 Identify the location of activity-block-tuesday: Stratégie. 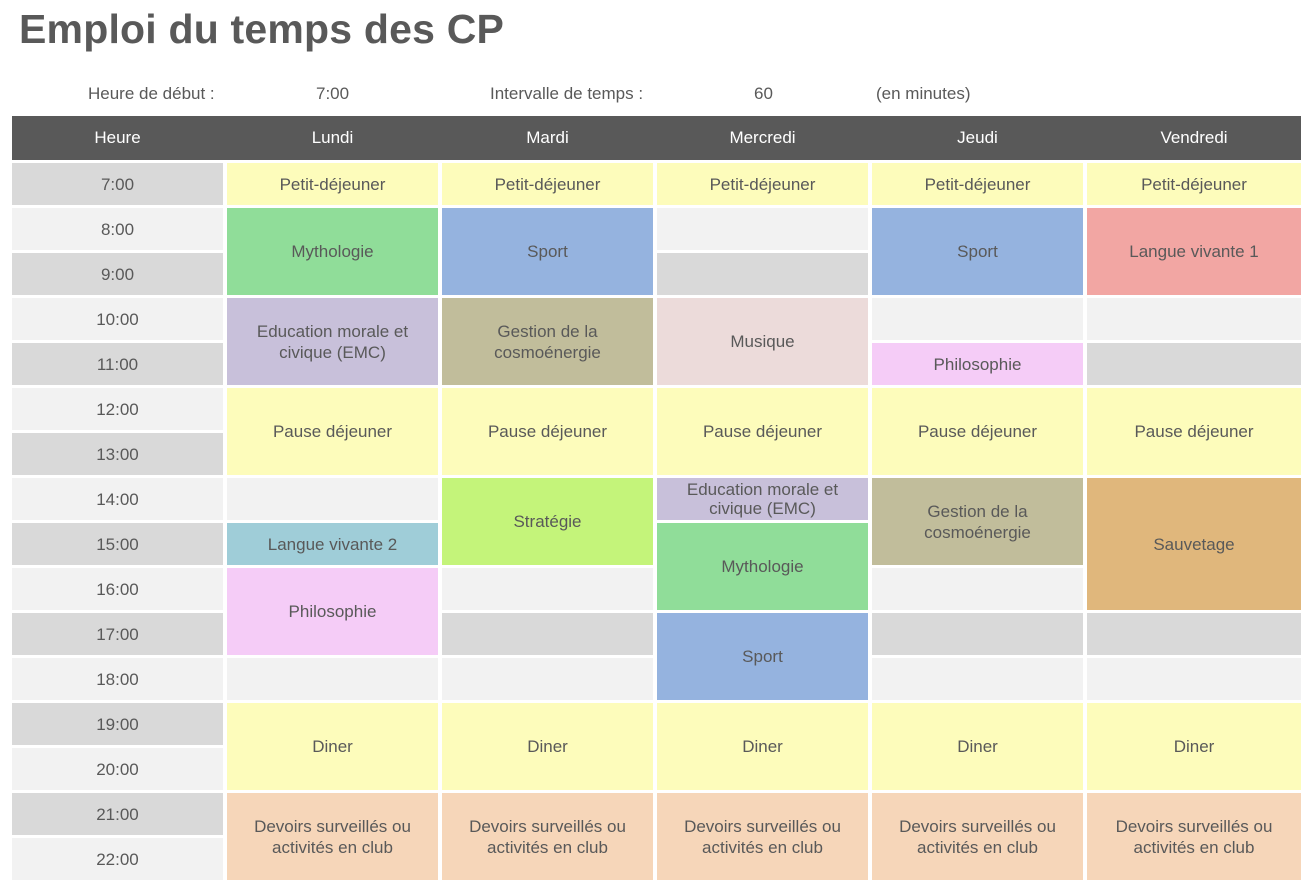
(547, 521).